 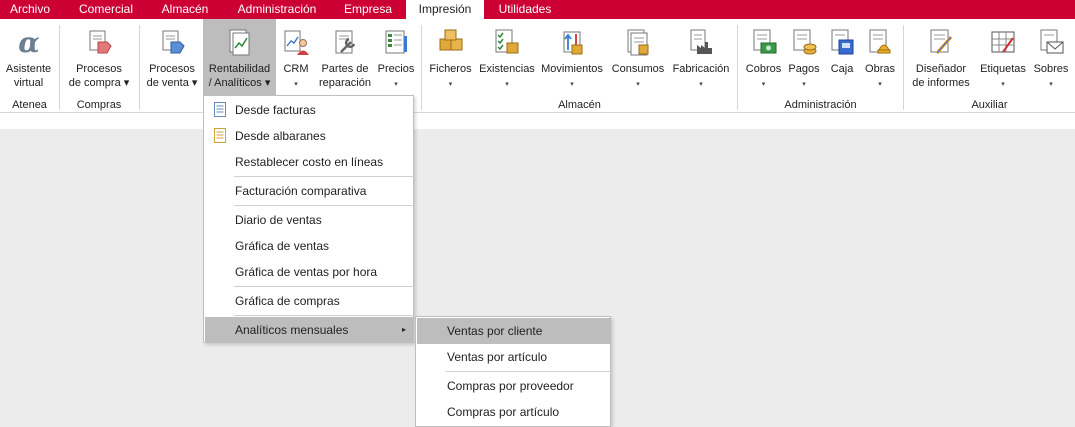 I want to click on group-label-almacen: Almacén, so click(x=579, y=105).